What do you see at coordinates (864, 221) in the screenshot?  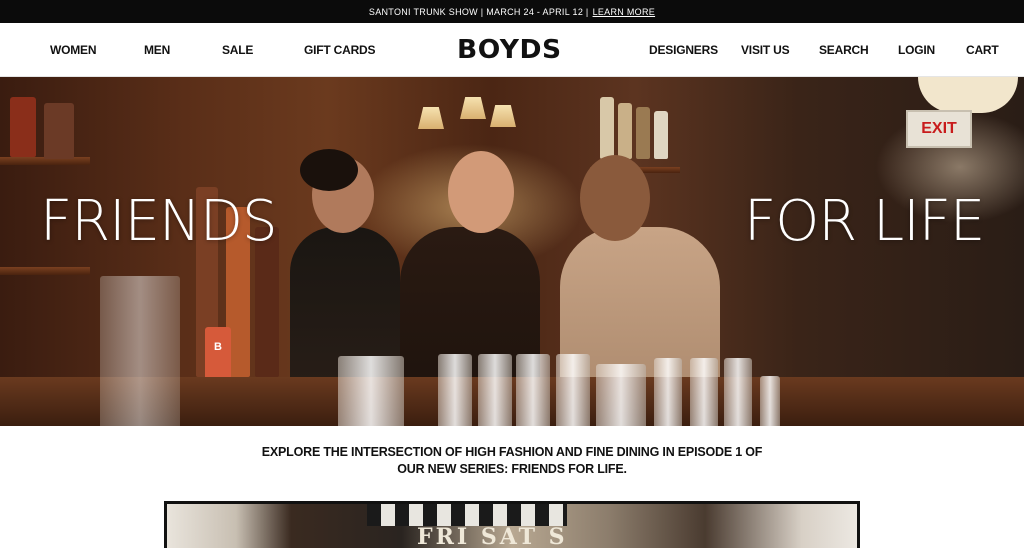 I see `hero-title-right: FOR LIFE` at bounding box center [864, 221].